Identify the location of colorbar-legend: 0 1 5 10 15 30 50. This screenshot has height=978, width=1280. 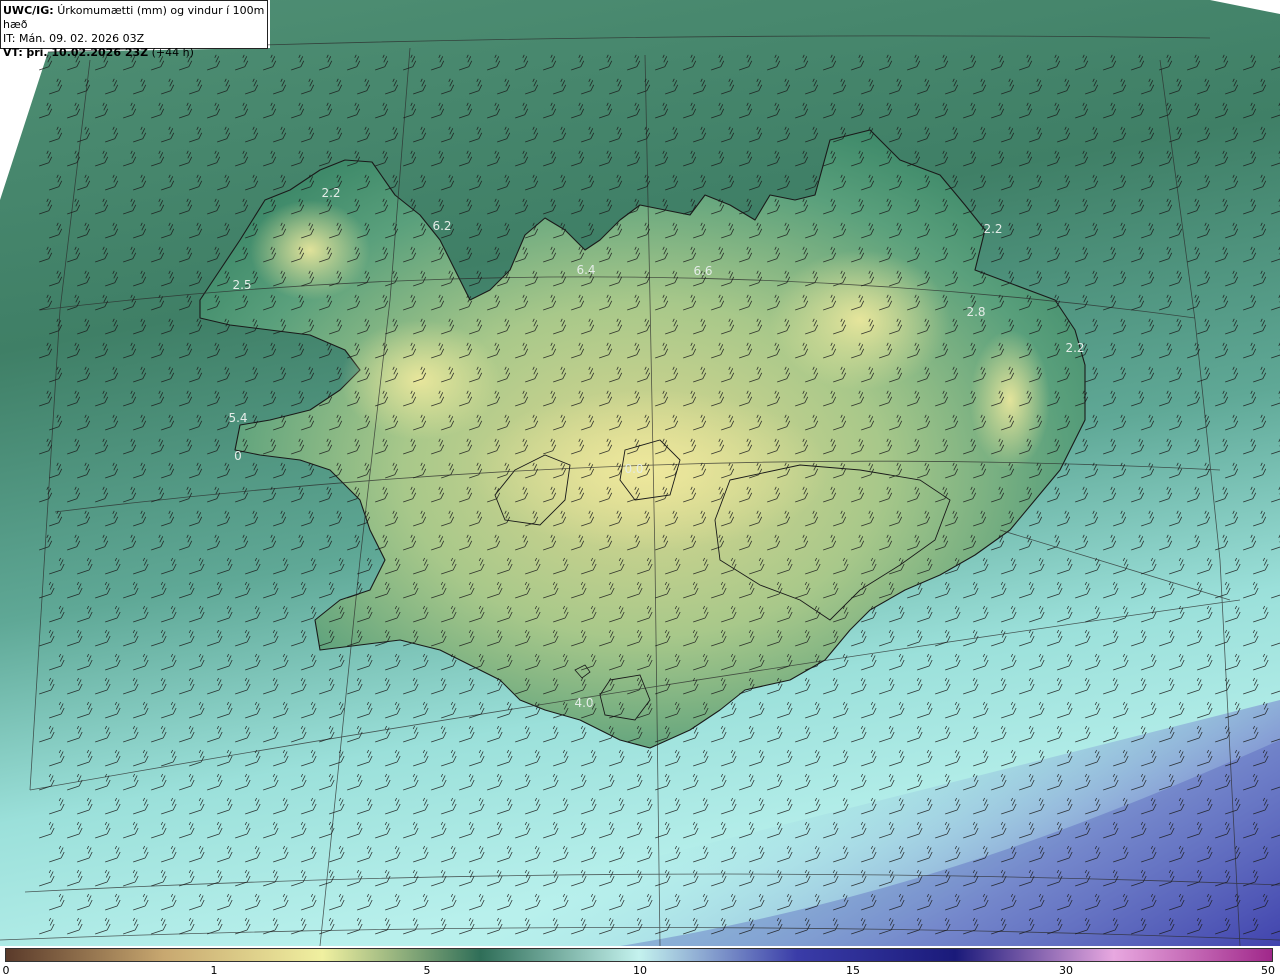
(640, 962).